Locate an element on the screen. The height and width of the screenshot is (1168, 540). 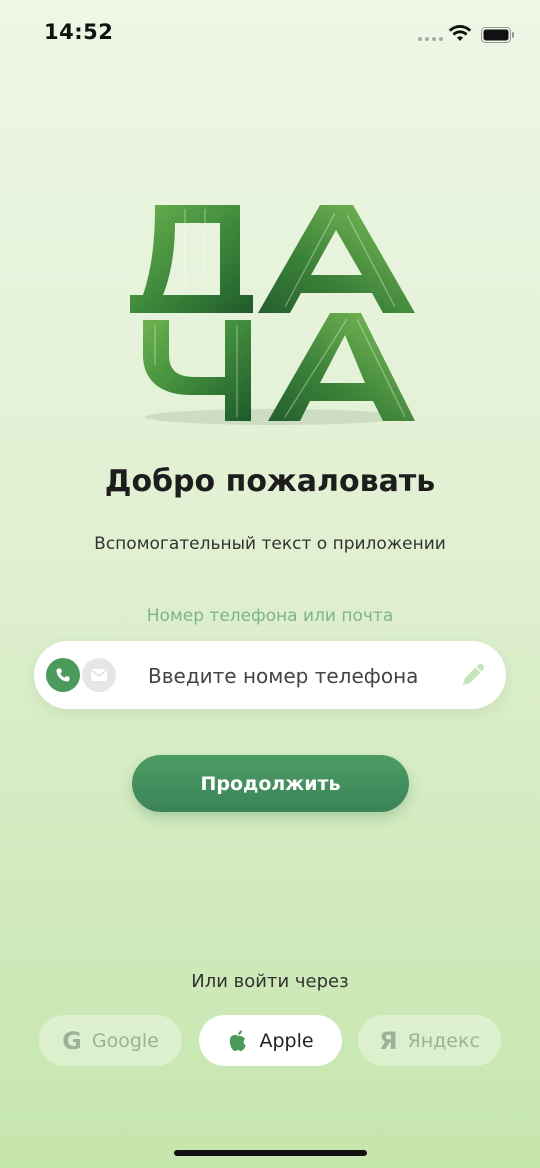
cellular-signal-icon is located at coordinates (430, 39).